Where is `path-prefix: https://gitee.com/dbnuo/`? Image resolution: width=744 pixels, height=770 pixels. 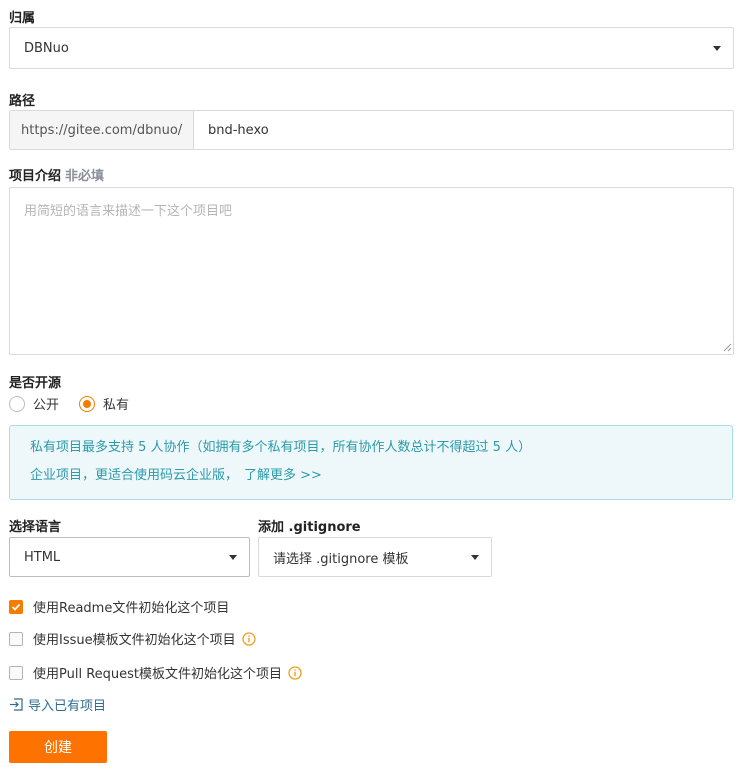 path-prefix: https://gitee.com/dbnuo/ is located at coordinates (102, 130).